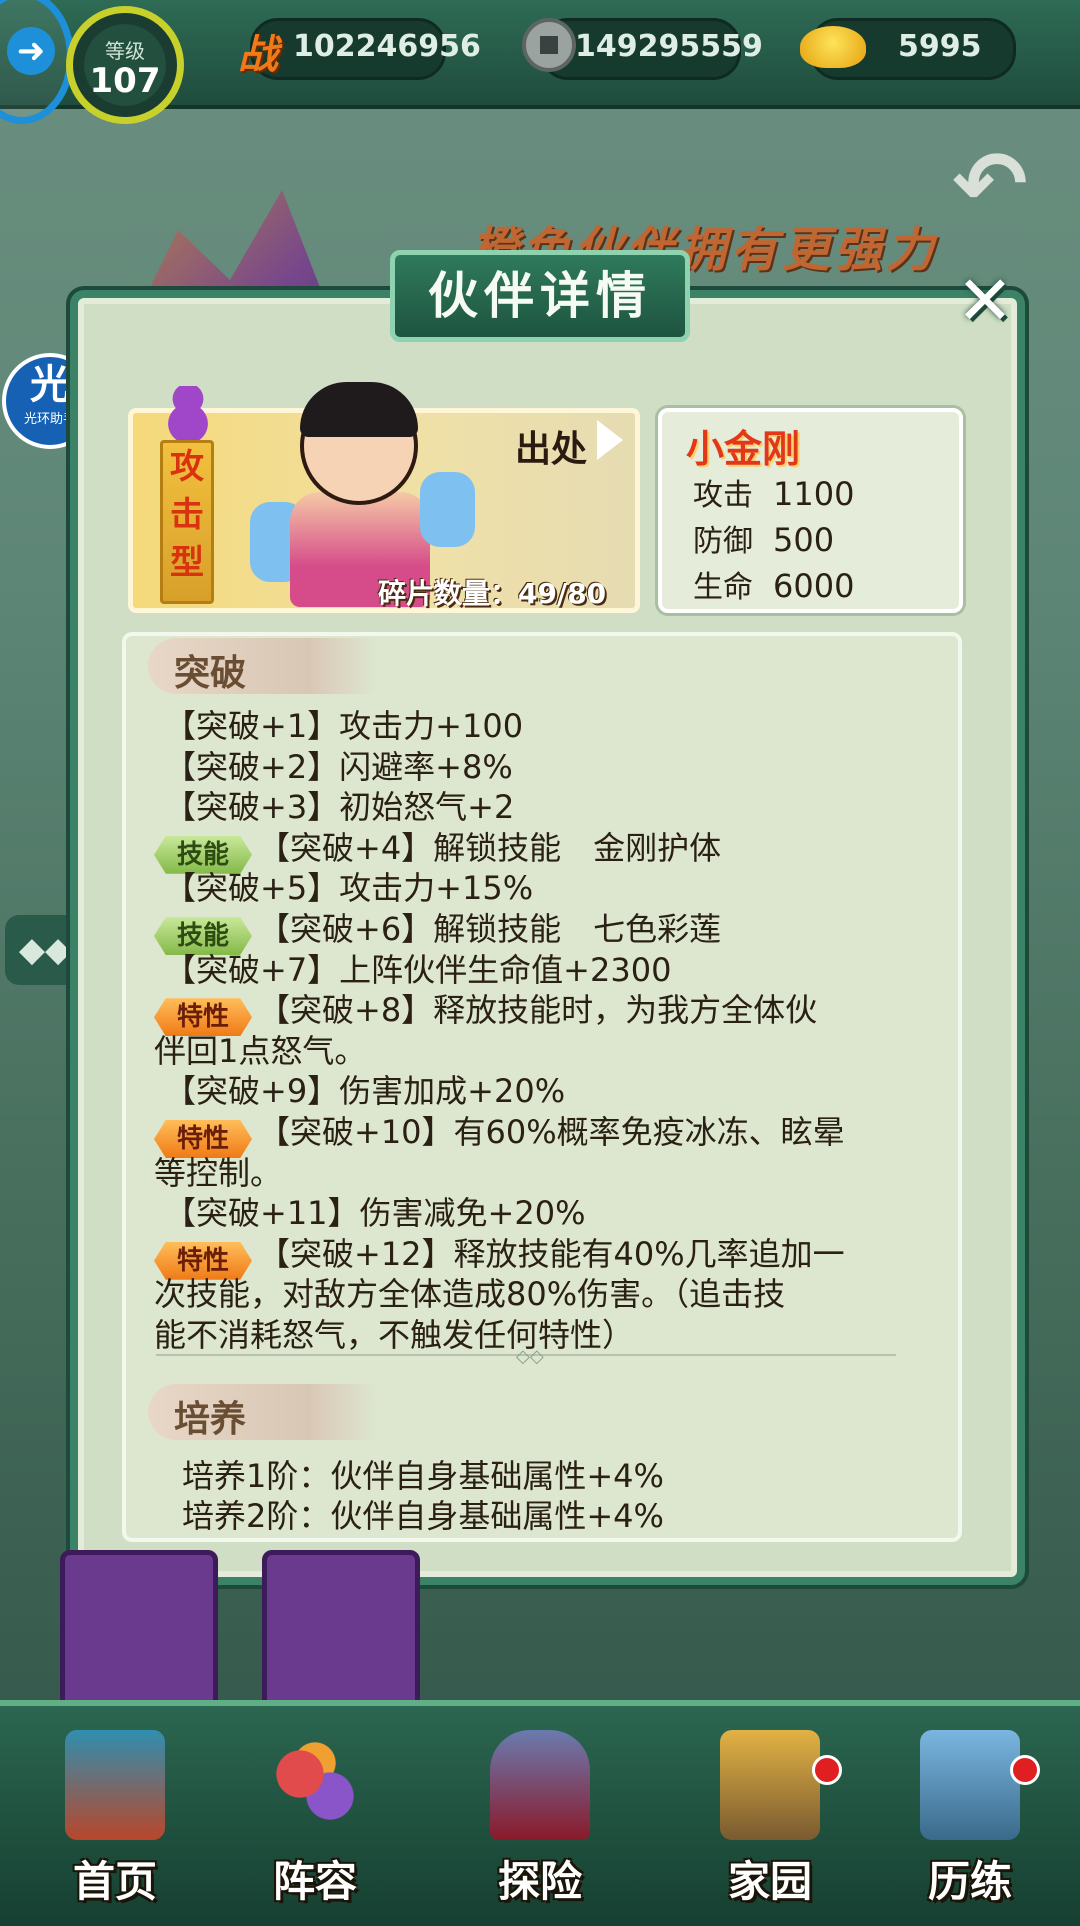 This screenshot has height=1926, width=1080. What do you see at coordinates (769, 1881) in the screenshot?
I see `nav-label: 家园` at bounding box center [769, 1881].